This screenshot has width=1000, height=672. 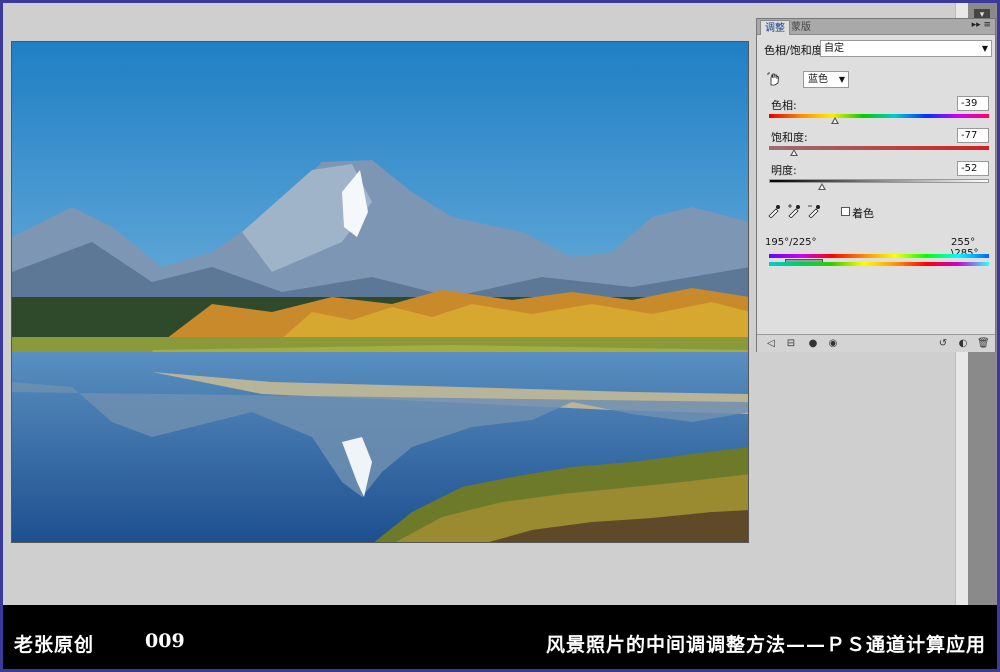 What do you see at coordinates (981, 25) in the screenshot?
I see `panel-menu-icon: ▸▸ ≡` at bounding box center [981, 25].